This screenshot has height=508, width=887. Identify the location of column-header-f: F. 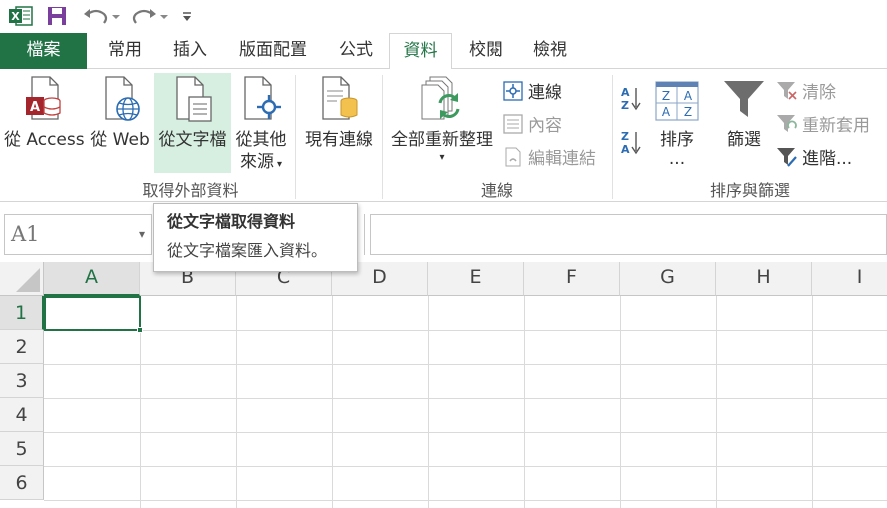
(572, 279).